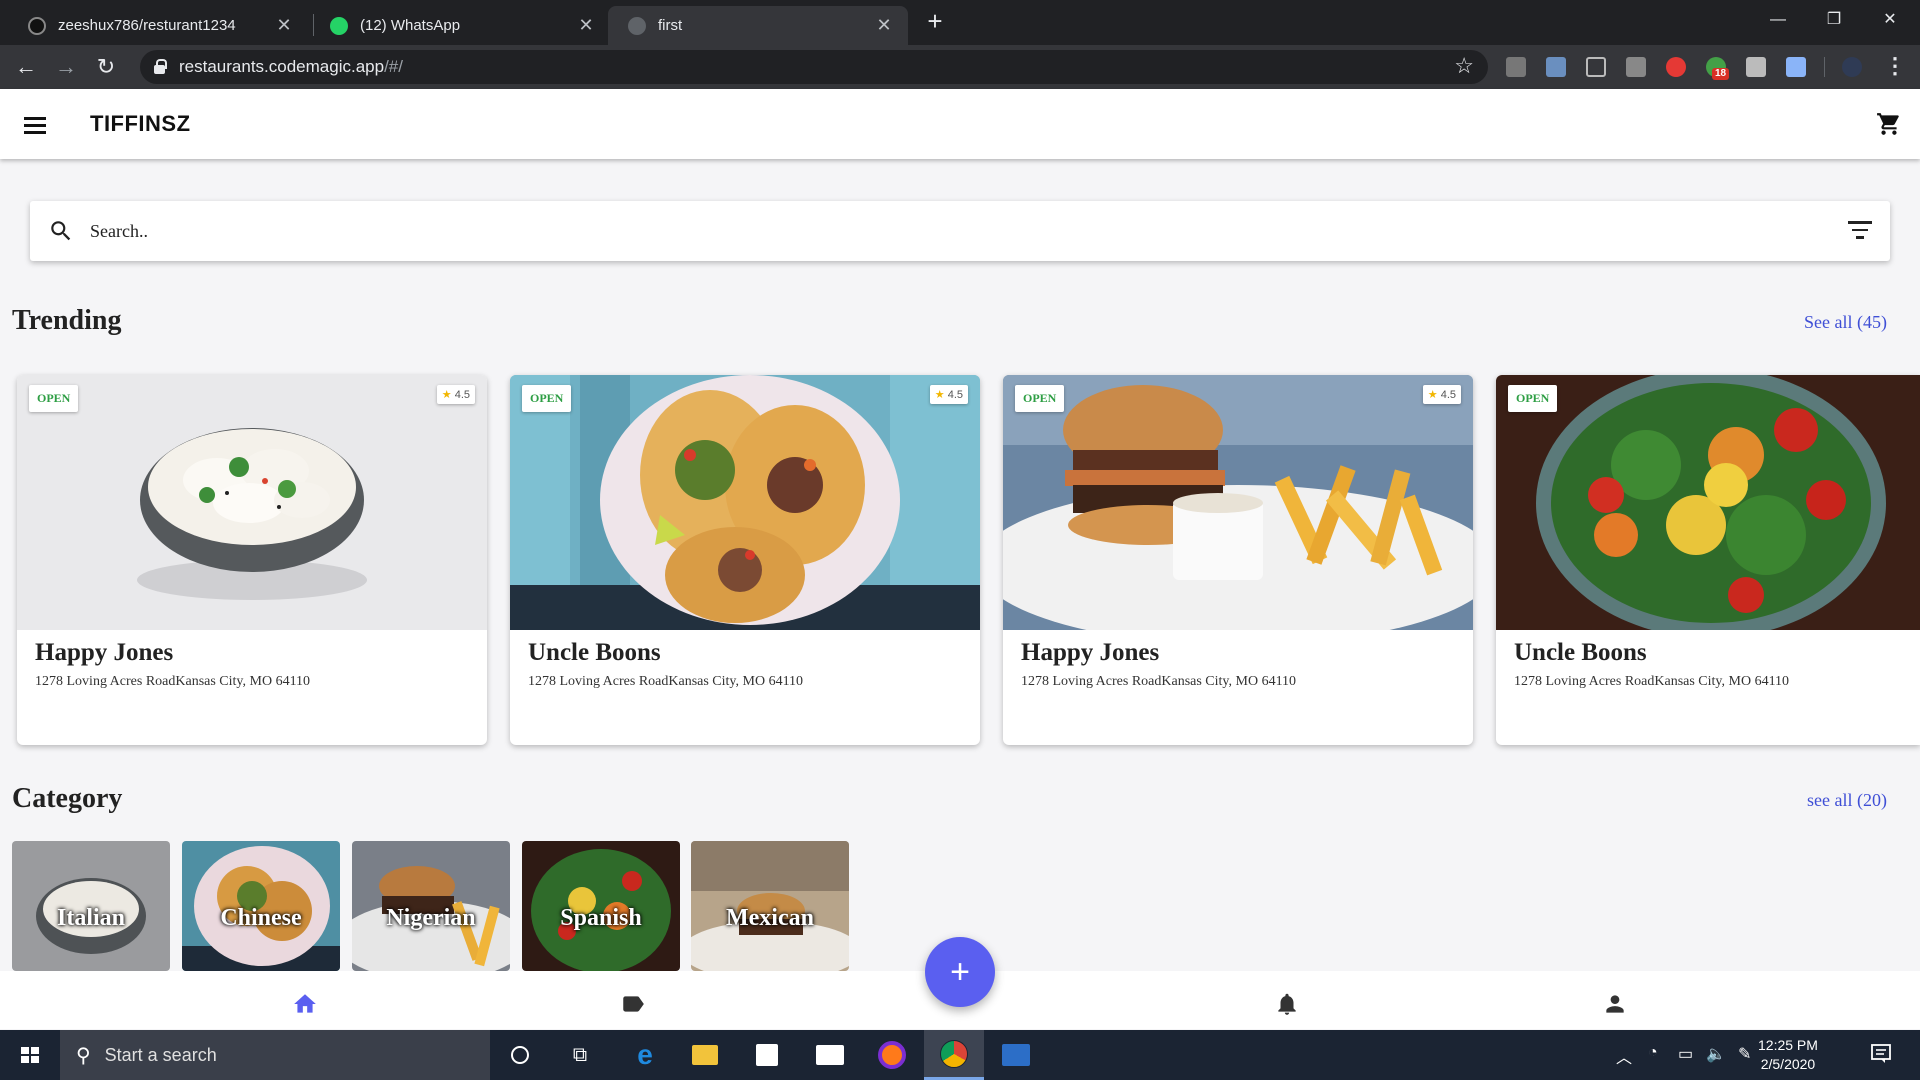 This screenshot has width=1920, height=1080. What do you see at coordinates (1287, 1004) in the screenshot?
I see `bell-icon` at bounding box center [1287, 1004].